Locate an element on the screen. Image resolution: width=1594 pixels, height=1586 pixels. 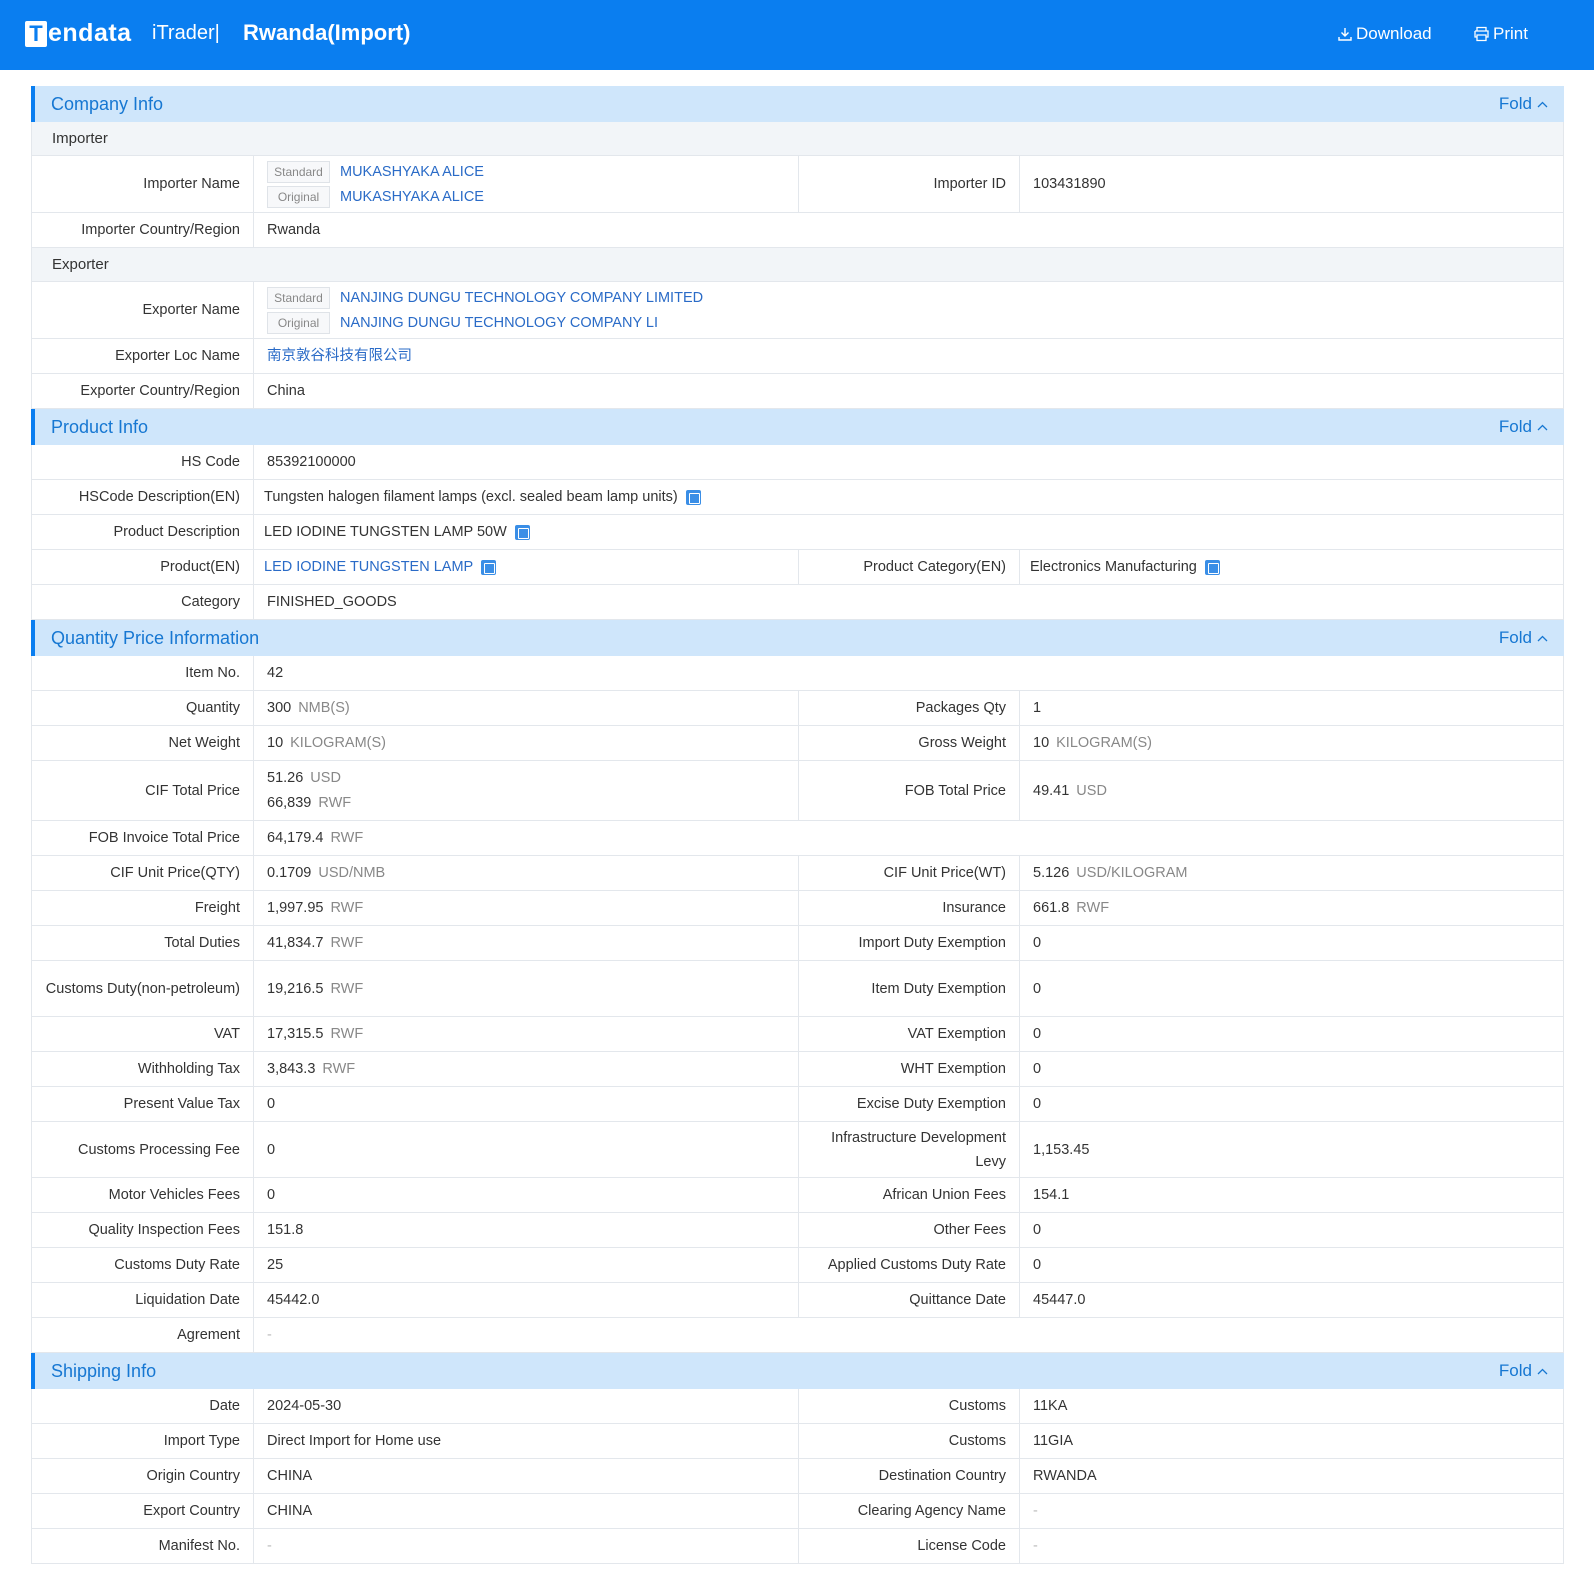
field-label: Customs Processing Fee is located at coordinates (143, 1149).